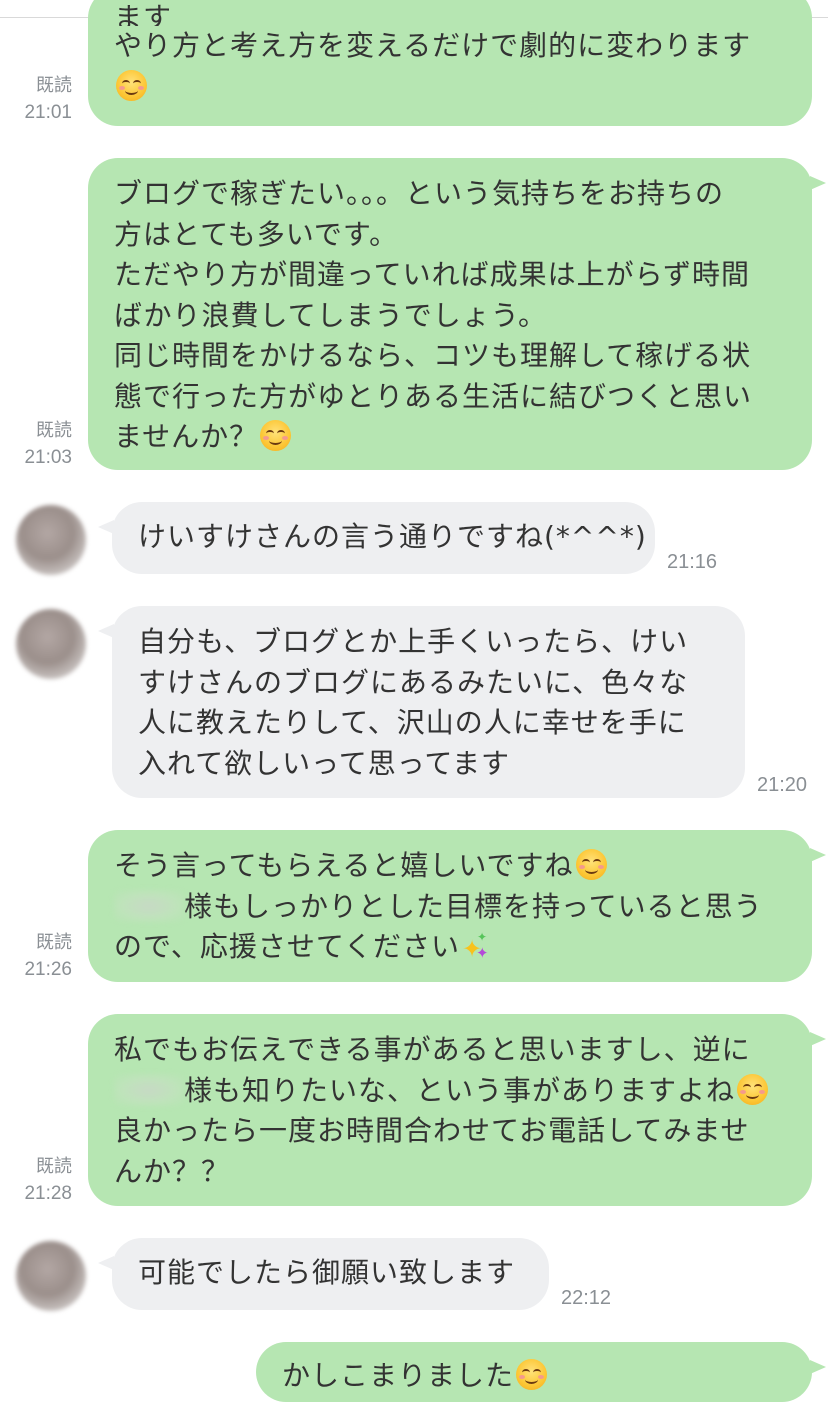  Describe the element at coordinates (432, 1130) in the screenshot. I see `message-line: 良かったら一度お時間合わせてお電話してみませ` at that location.